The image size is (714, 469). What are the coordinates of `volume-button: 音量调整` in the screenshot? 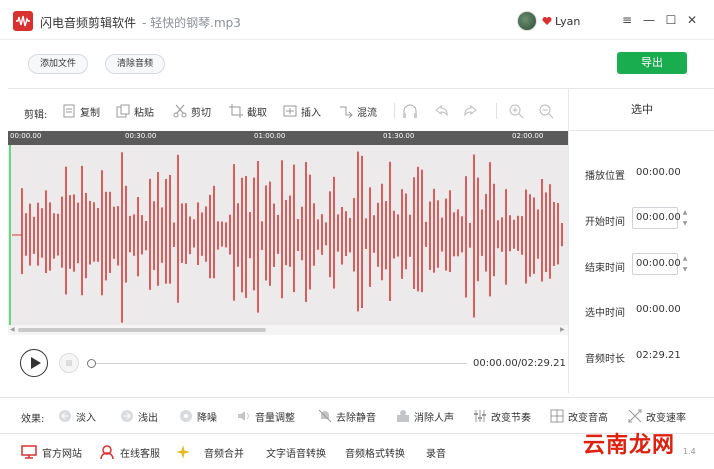 It's located at (266, 416).